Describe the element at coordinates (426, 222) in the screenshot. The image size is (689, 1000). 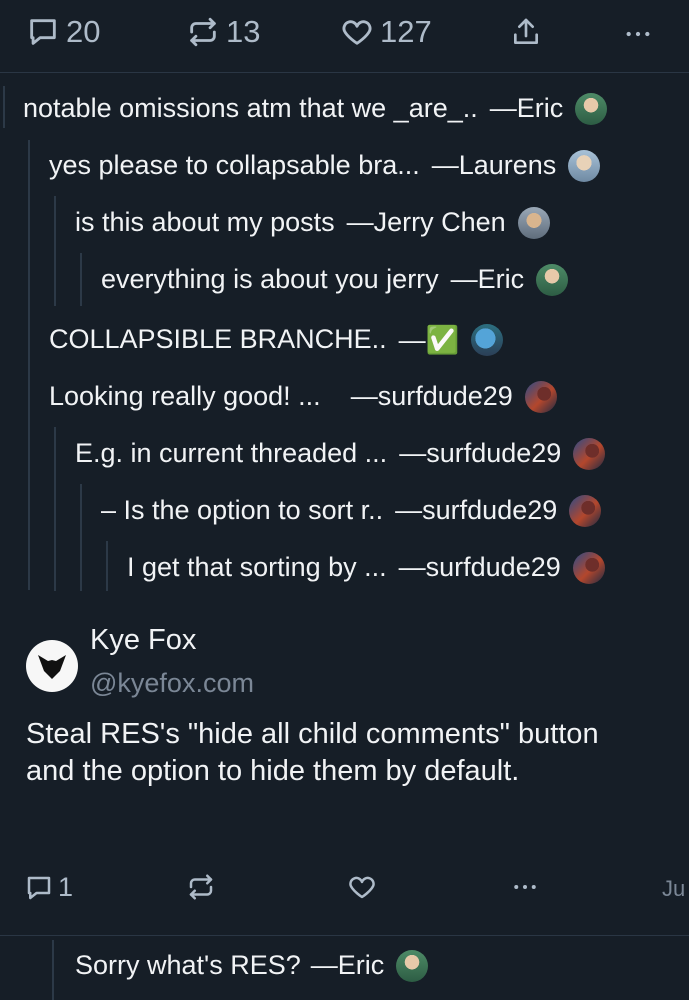
I see `thread-item-author: —Jerry Chen` at that location.